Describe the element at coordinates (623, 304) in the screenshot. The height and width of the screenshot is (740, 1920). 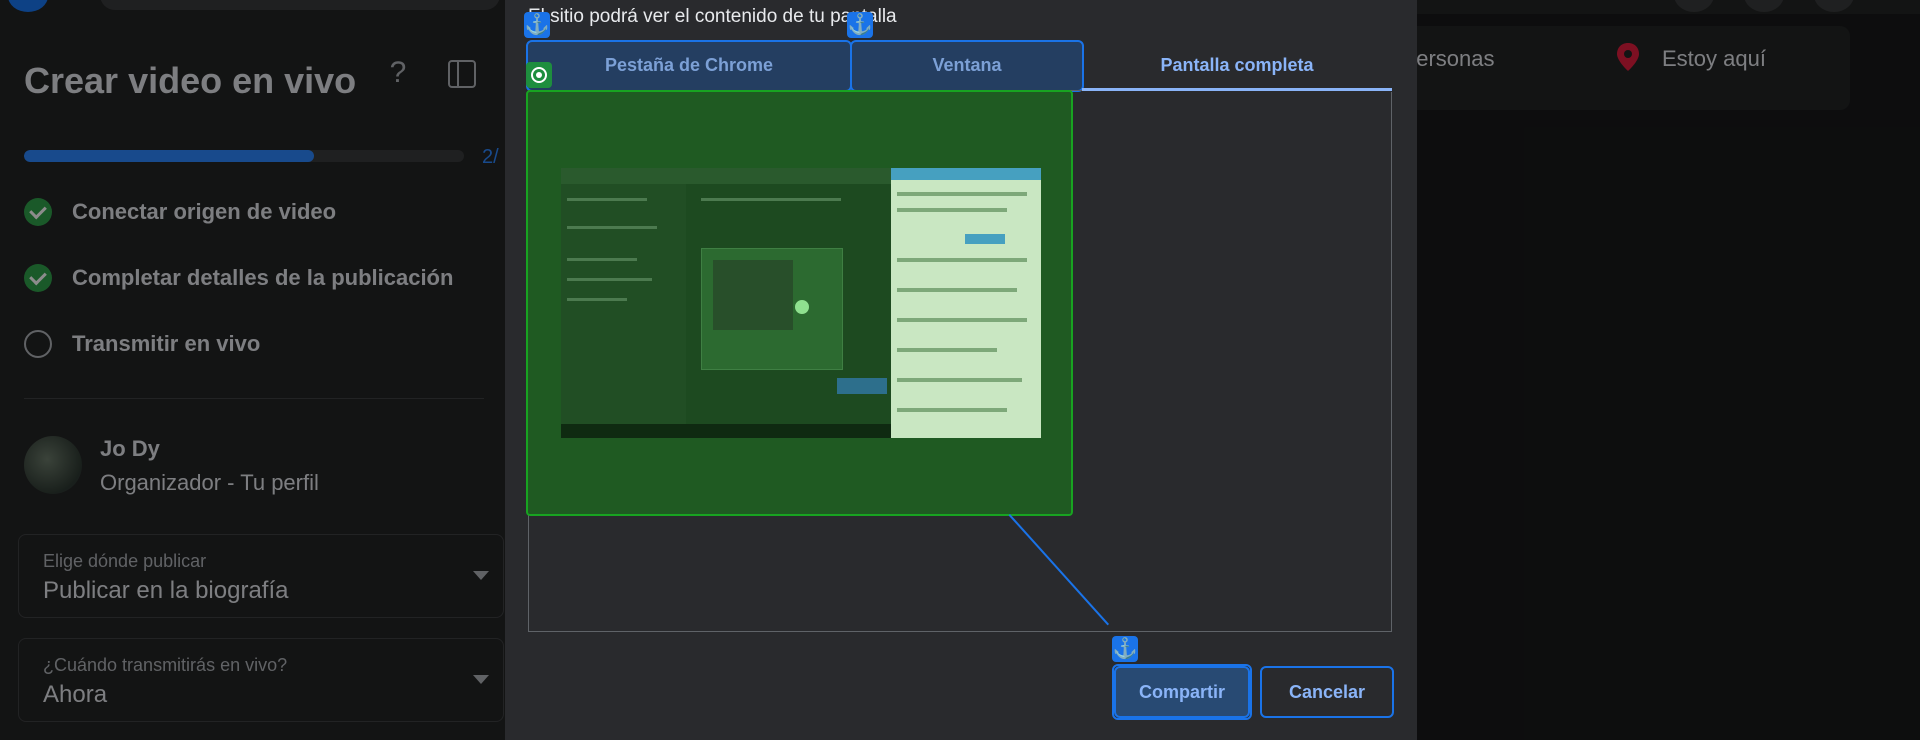
I see `thumb-side-panel` at that location.